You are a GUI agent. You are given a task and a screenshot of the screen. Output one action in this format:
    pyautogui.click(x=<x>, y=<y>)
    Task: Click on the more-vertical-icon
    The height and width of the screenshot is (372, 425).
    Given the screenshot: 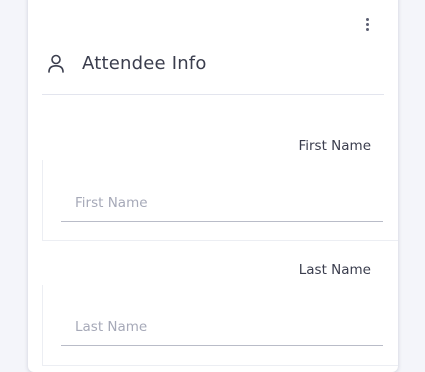 What is the action you would take?
    pyautogui.click(x=367, y=24)
    